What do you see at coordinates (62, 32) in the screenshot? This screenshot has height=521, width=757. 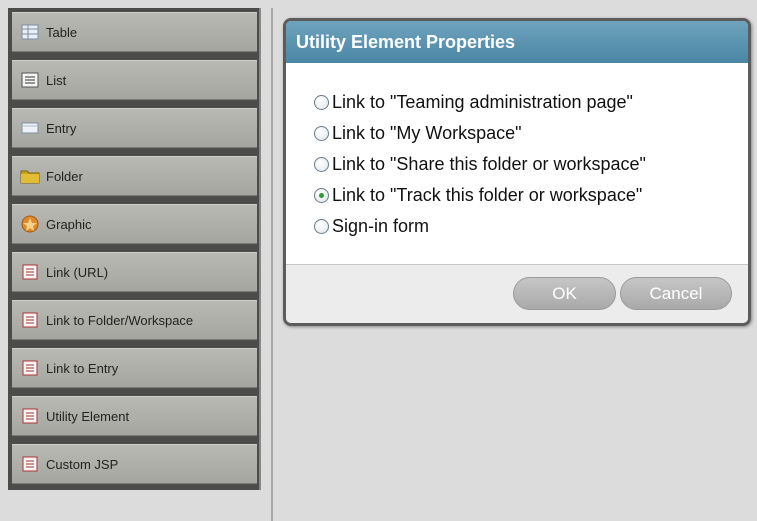 I see `palette-item-label: Table` at bounding box center [62, 32].